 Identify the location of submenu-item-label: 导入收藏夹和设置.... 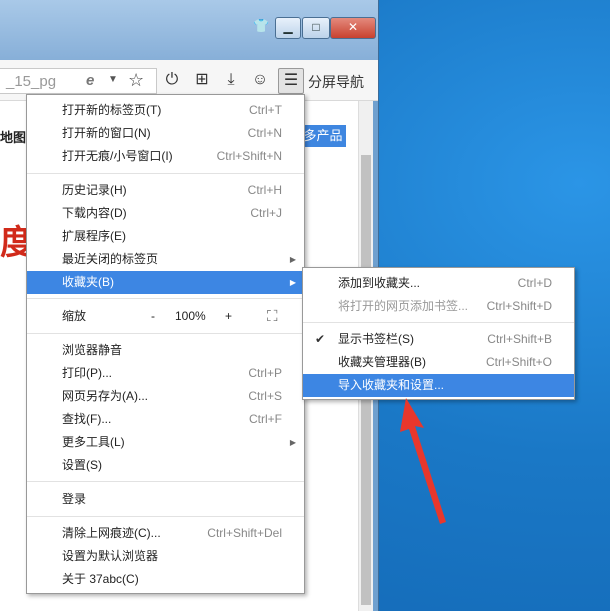
(391, 385).